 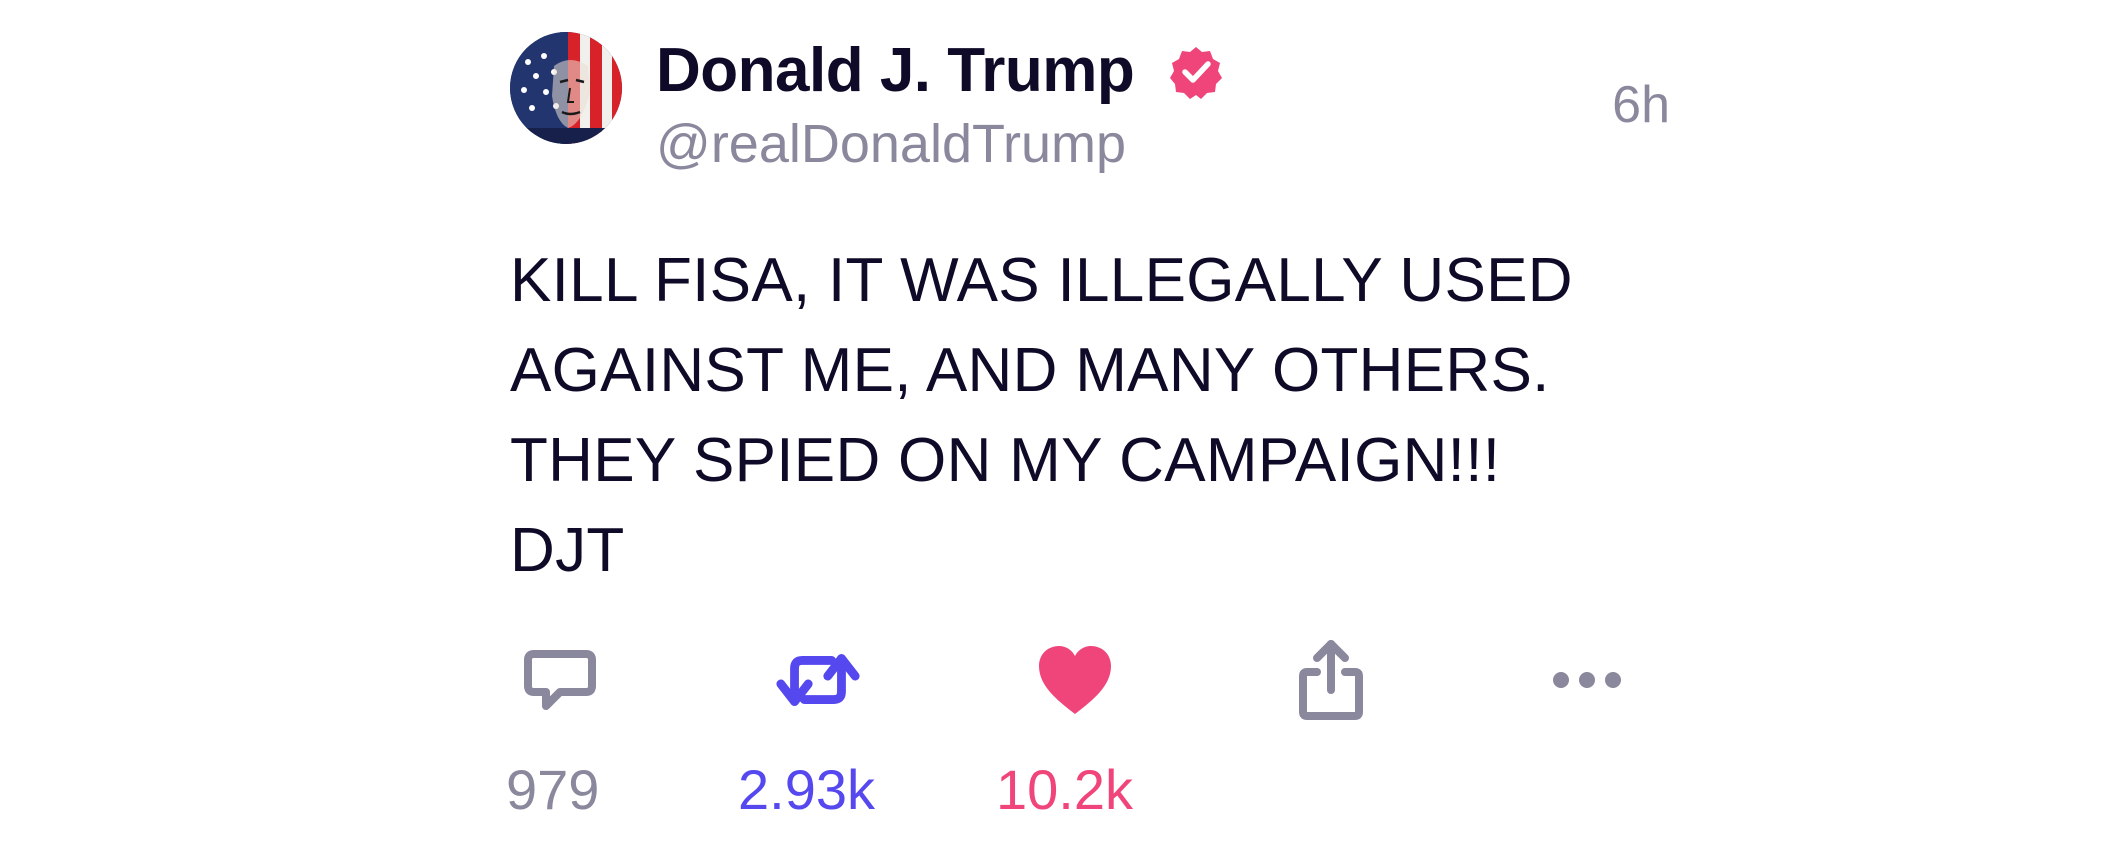 I want to click on post-text-line: AGAINST ME, AND MANY OTHERS., so click(x=1030, y=370).